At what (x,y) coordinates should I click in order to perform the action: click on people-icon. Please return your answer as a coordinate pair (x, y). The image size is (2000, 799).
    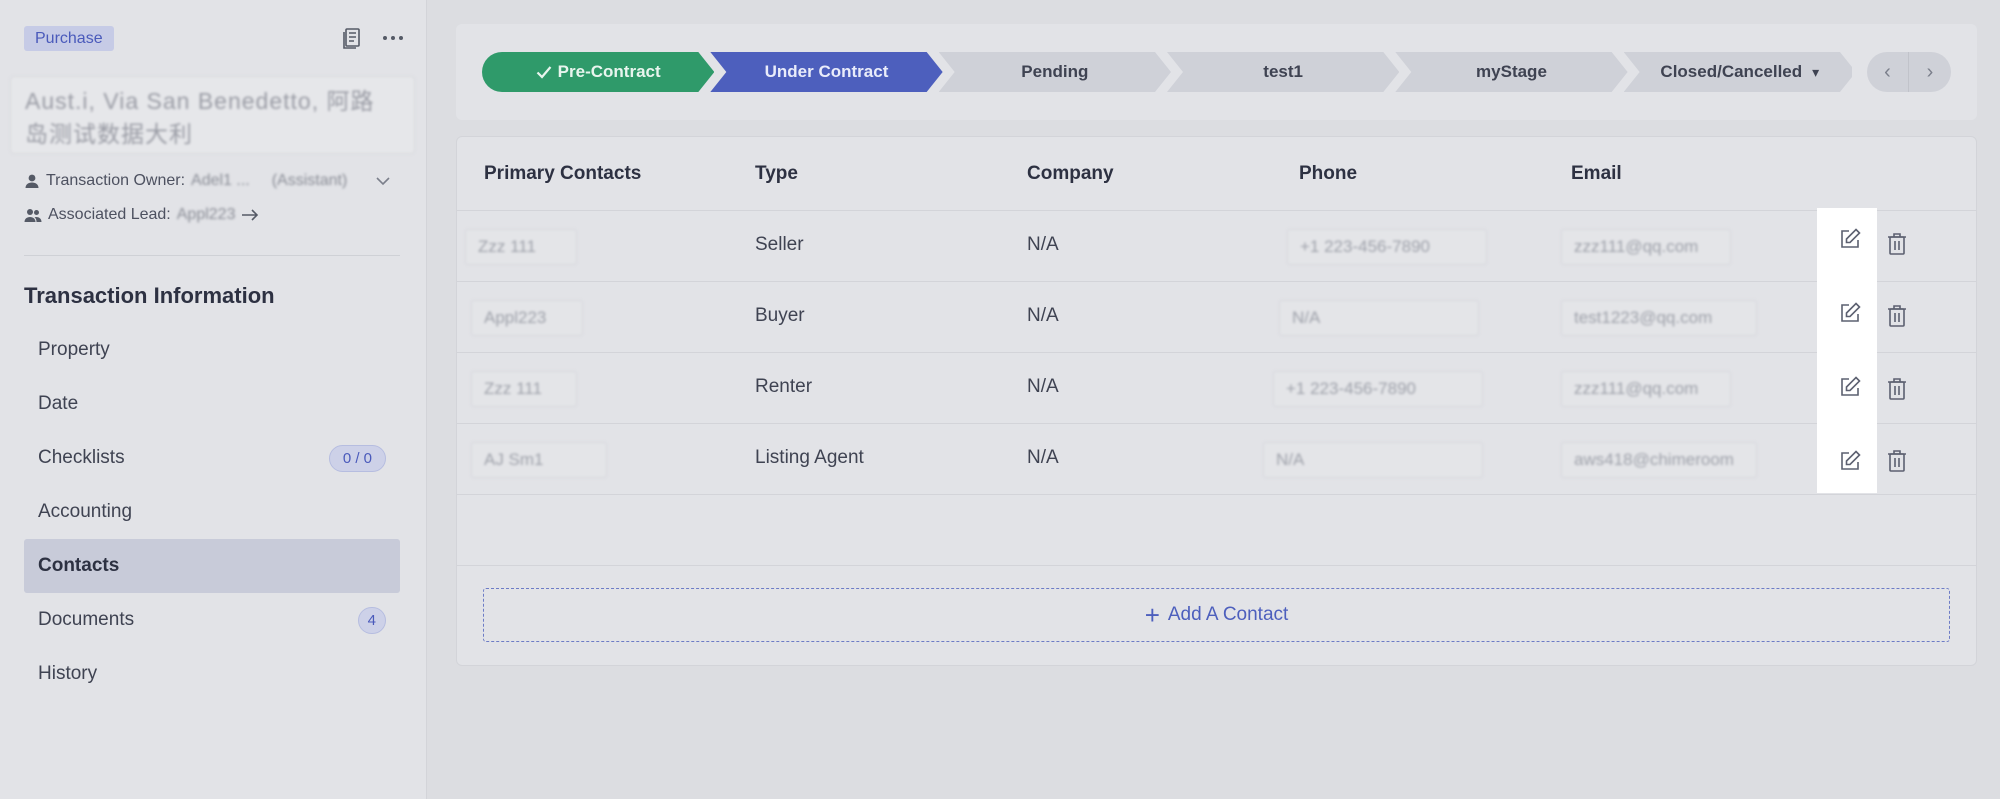
    Looking at the image, I should click on (33, 215).